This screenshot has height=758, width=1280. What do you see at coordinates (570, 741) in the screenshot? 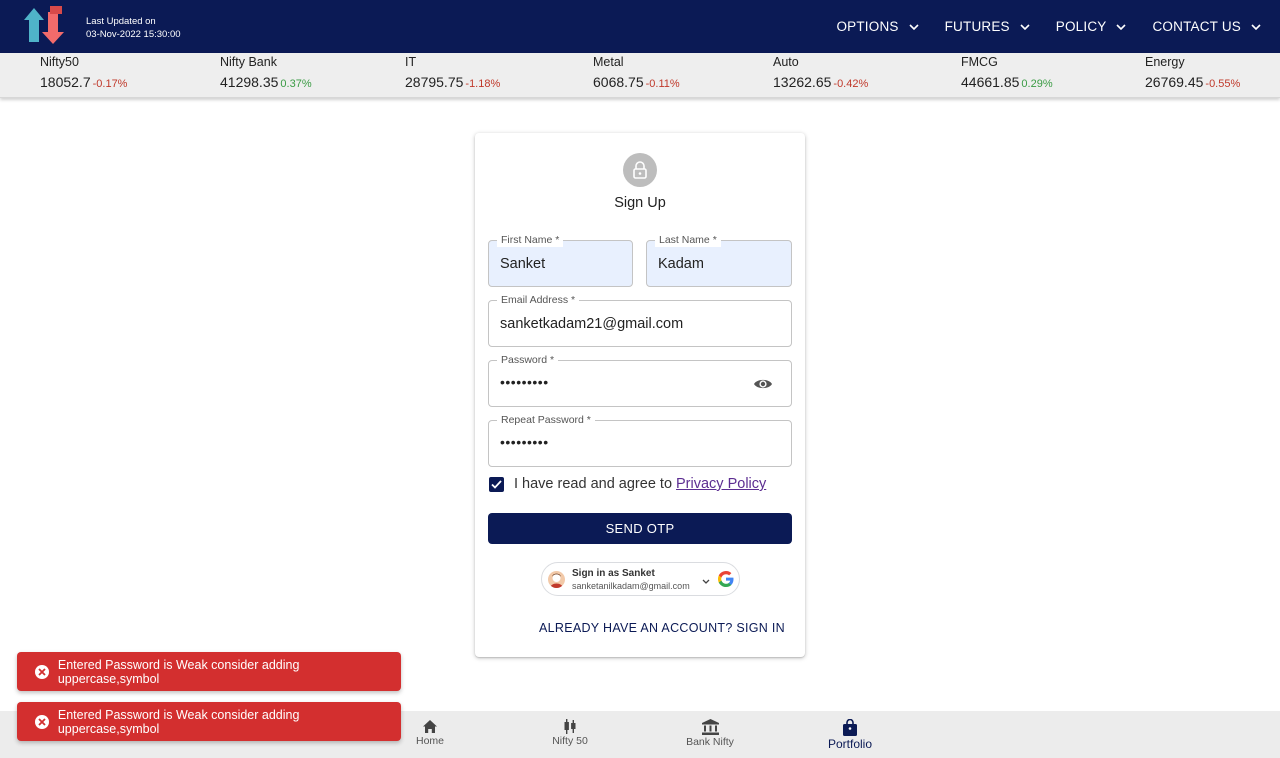
I see `bottom-nav-nifty50-label: Nifty 50` at bounding box center [570, 741].